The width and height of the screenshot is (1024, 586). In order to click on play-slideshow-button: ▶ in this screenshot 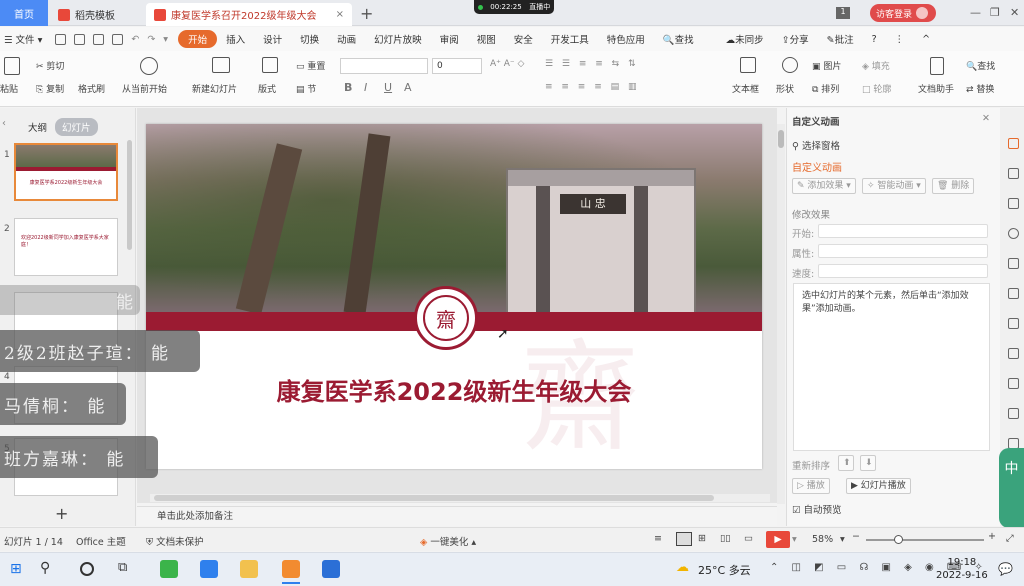, I will do `click(778, 539)`.